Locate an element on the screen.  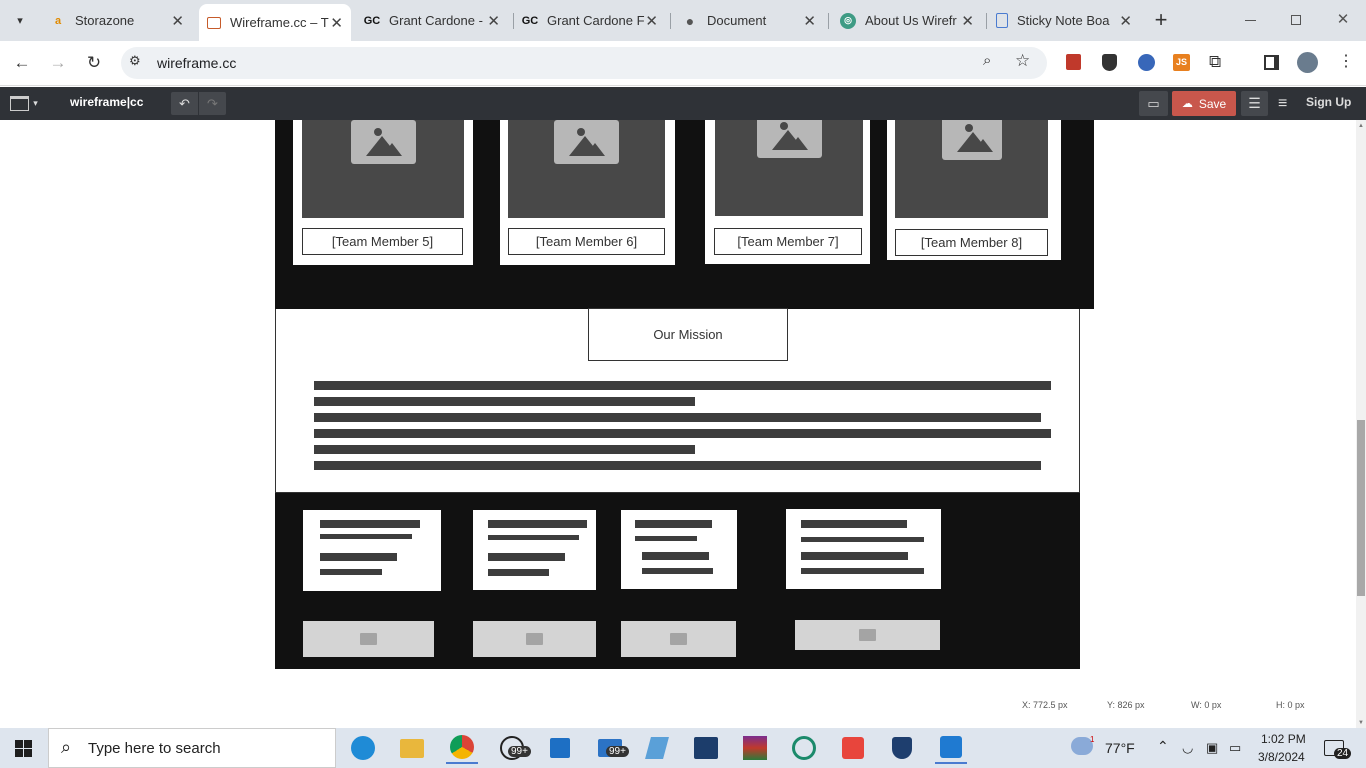
extensions-puzzle-icon: ⧉ is located at coordinates (1215, 62).